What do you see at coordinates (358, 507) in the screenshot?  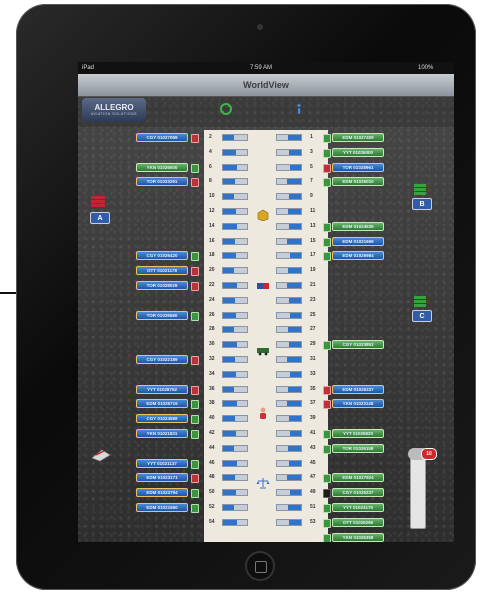 I see `item-tag: YYT 01024175` at bounding box center [358, 507].